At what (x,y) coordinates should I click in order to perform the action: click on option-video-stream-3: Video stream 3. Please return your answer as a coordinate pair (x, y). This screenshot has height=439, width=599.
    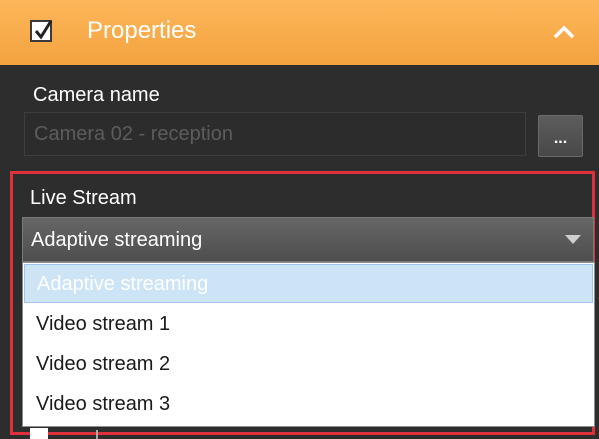
    Looking at the image, I should click on (308, 404).